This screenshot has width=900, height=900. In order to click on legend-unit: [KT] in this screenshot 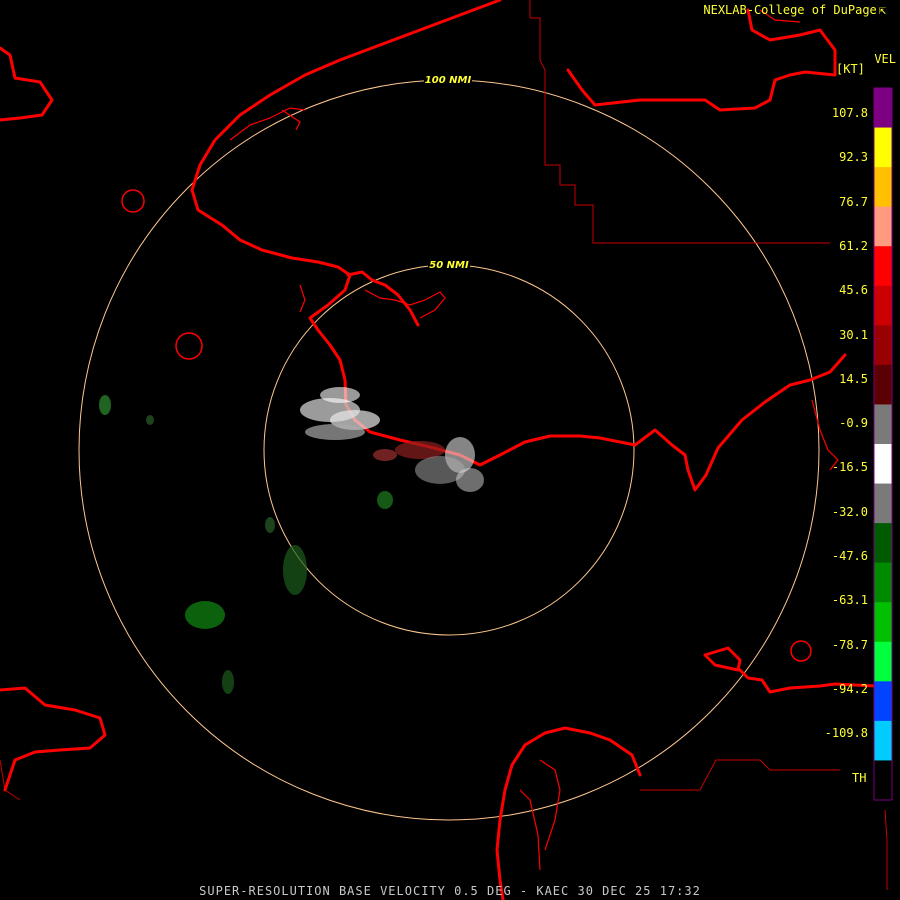, I will do `click(850, 69)`.